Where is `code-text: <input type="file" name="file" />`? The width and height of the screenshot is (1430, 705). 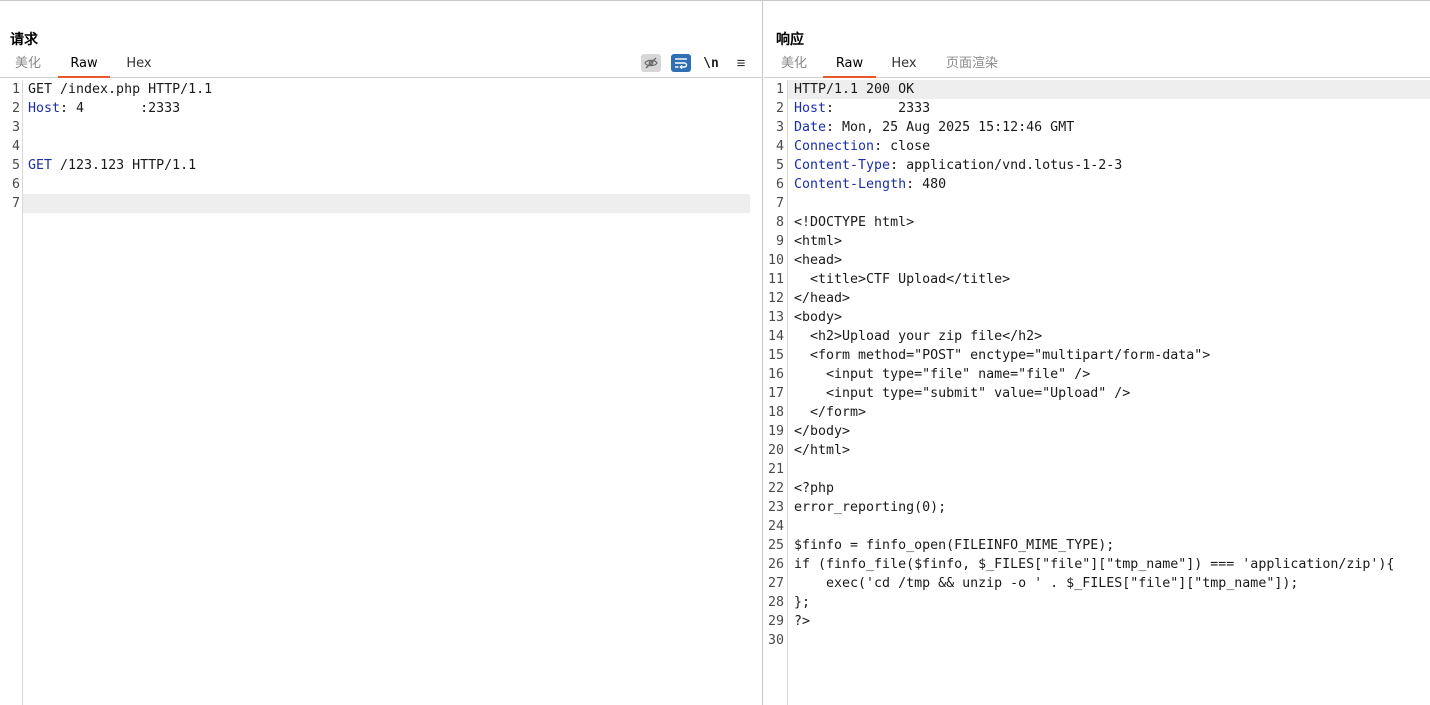 code-text: <input type="file" name="file" /> is located at coordinates (942, 374).